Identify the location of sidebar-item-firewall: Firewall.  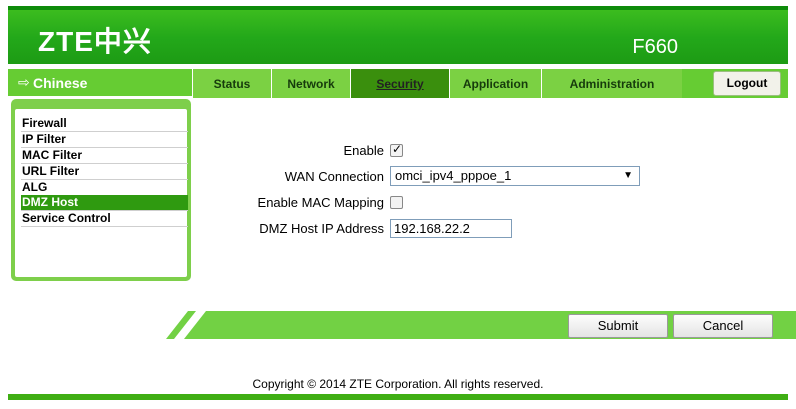
(104, 124).